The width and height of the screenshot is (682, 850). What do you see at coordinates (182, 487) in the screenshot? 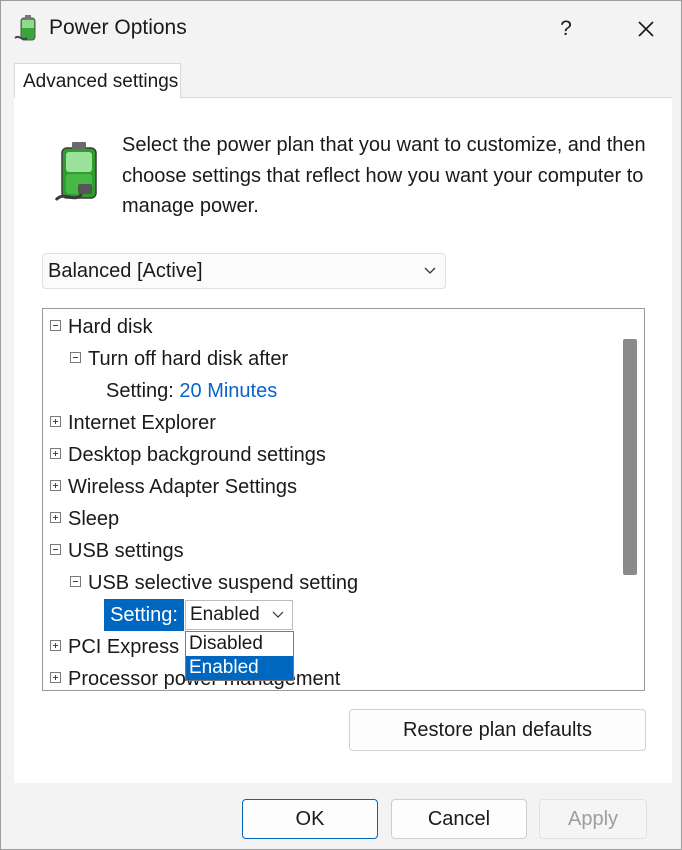
I see `tree-item-label: Wireless Adapter Settings` at bounding box center [182, 487].